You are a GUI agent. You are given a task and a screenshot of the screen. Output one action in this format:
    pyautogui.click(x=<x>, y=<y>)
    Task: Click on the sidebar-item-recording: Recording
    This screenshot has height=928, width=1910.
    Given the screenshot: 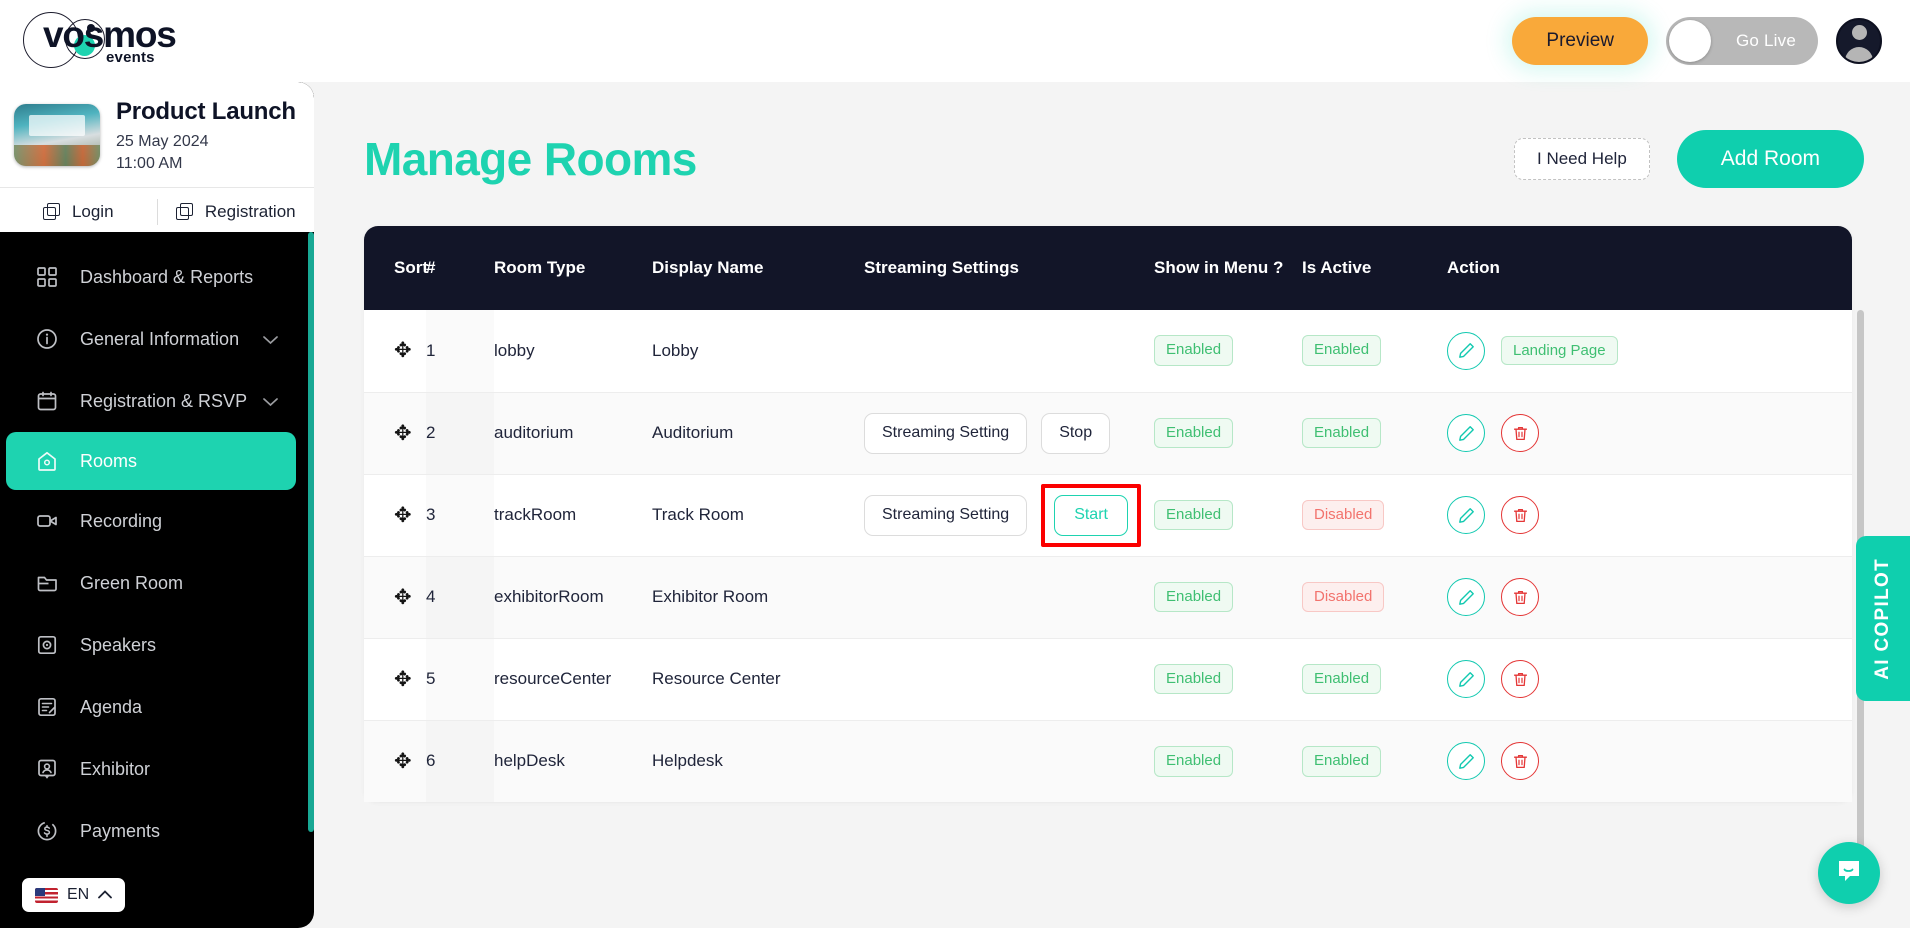 What is the action you would take?
    pyautogui.click(x=157, y=521)
    